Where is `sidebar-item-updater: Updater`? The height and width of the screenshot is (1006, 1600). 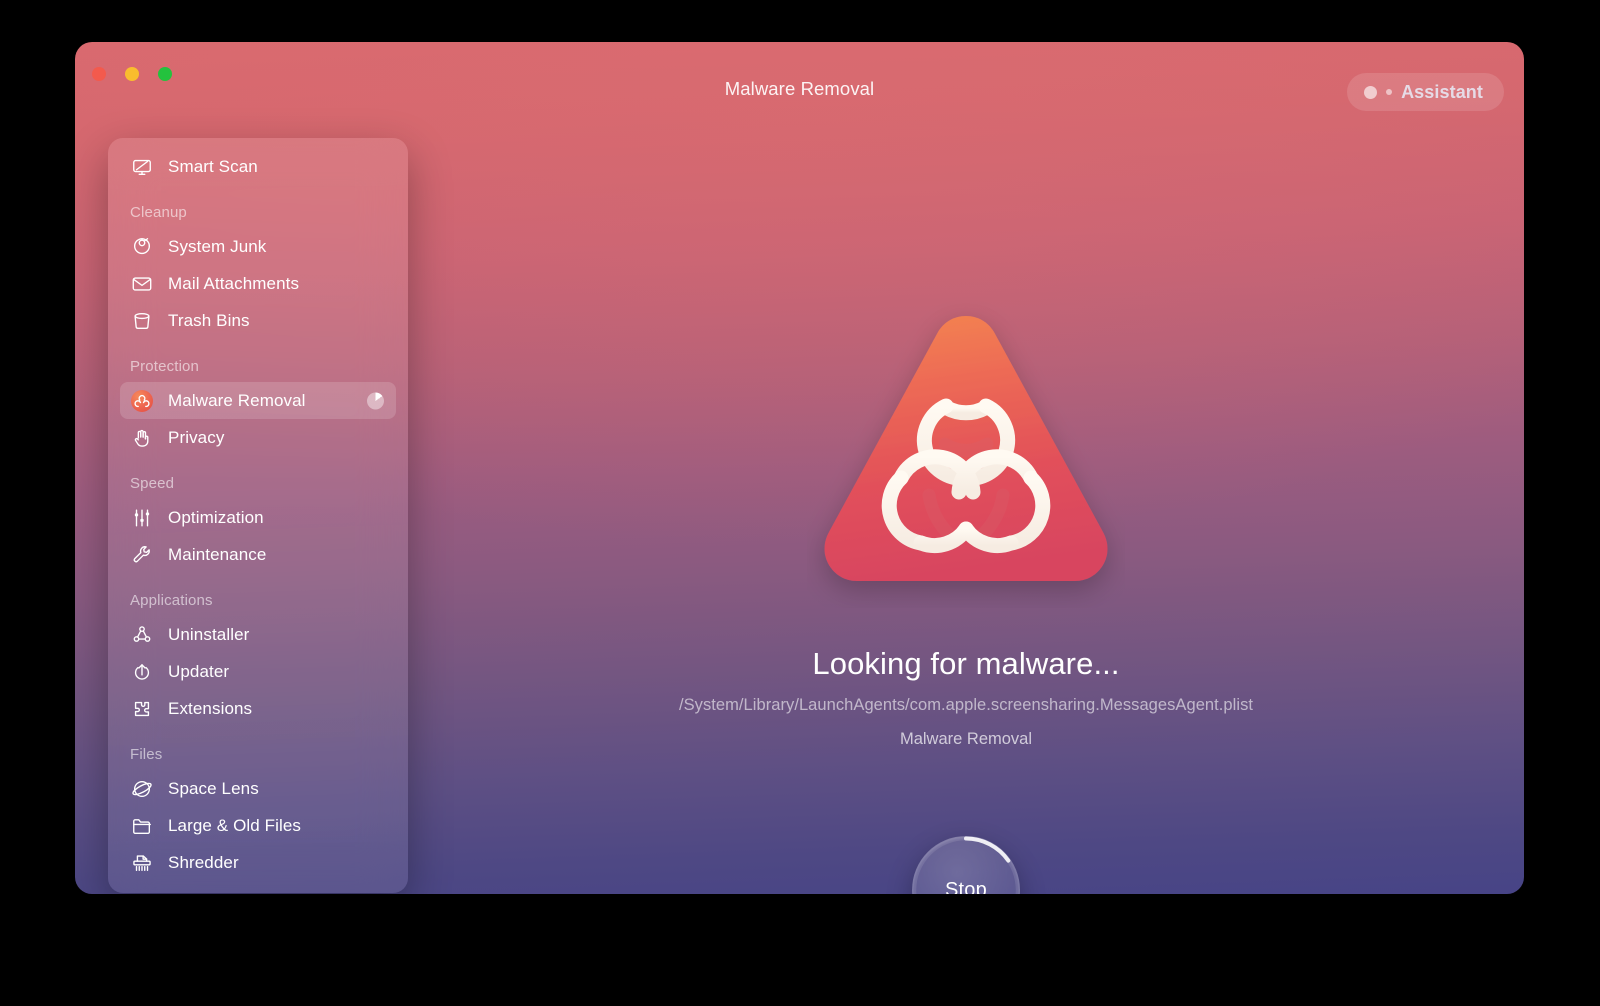 sidebar-item-updater: Updater is located at coordinates (258, 671).